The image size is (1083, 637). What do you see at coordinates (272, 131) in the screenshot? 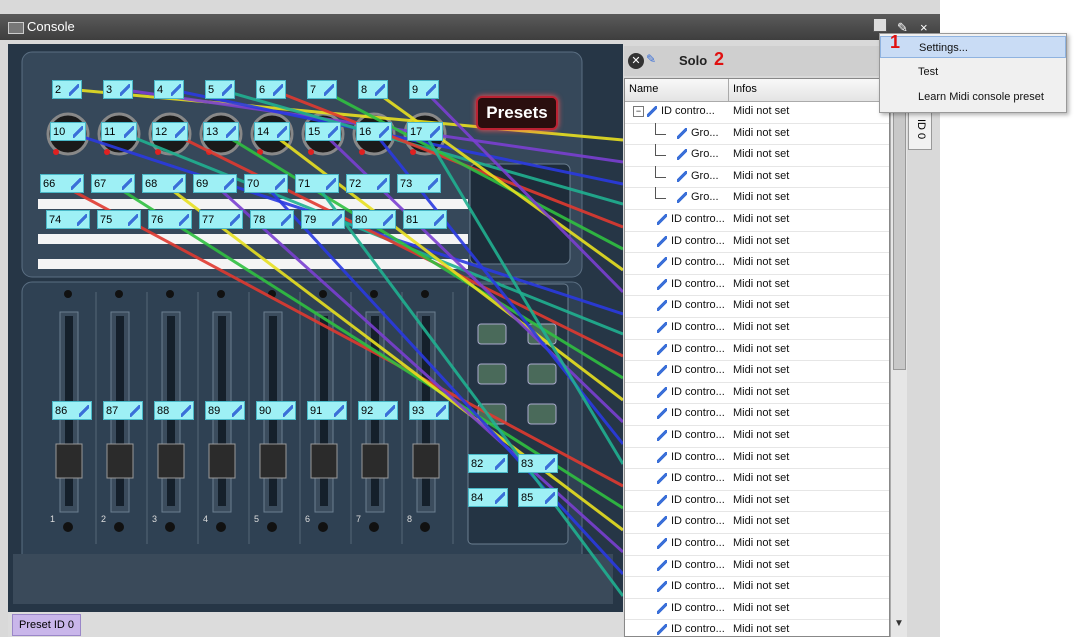
I see `control-badge: 14` at bounding box center [272, 131].